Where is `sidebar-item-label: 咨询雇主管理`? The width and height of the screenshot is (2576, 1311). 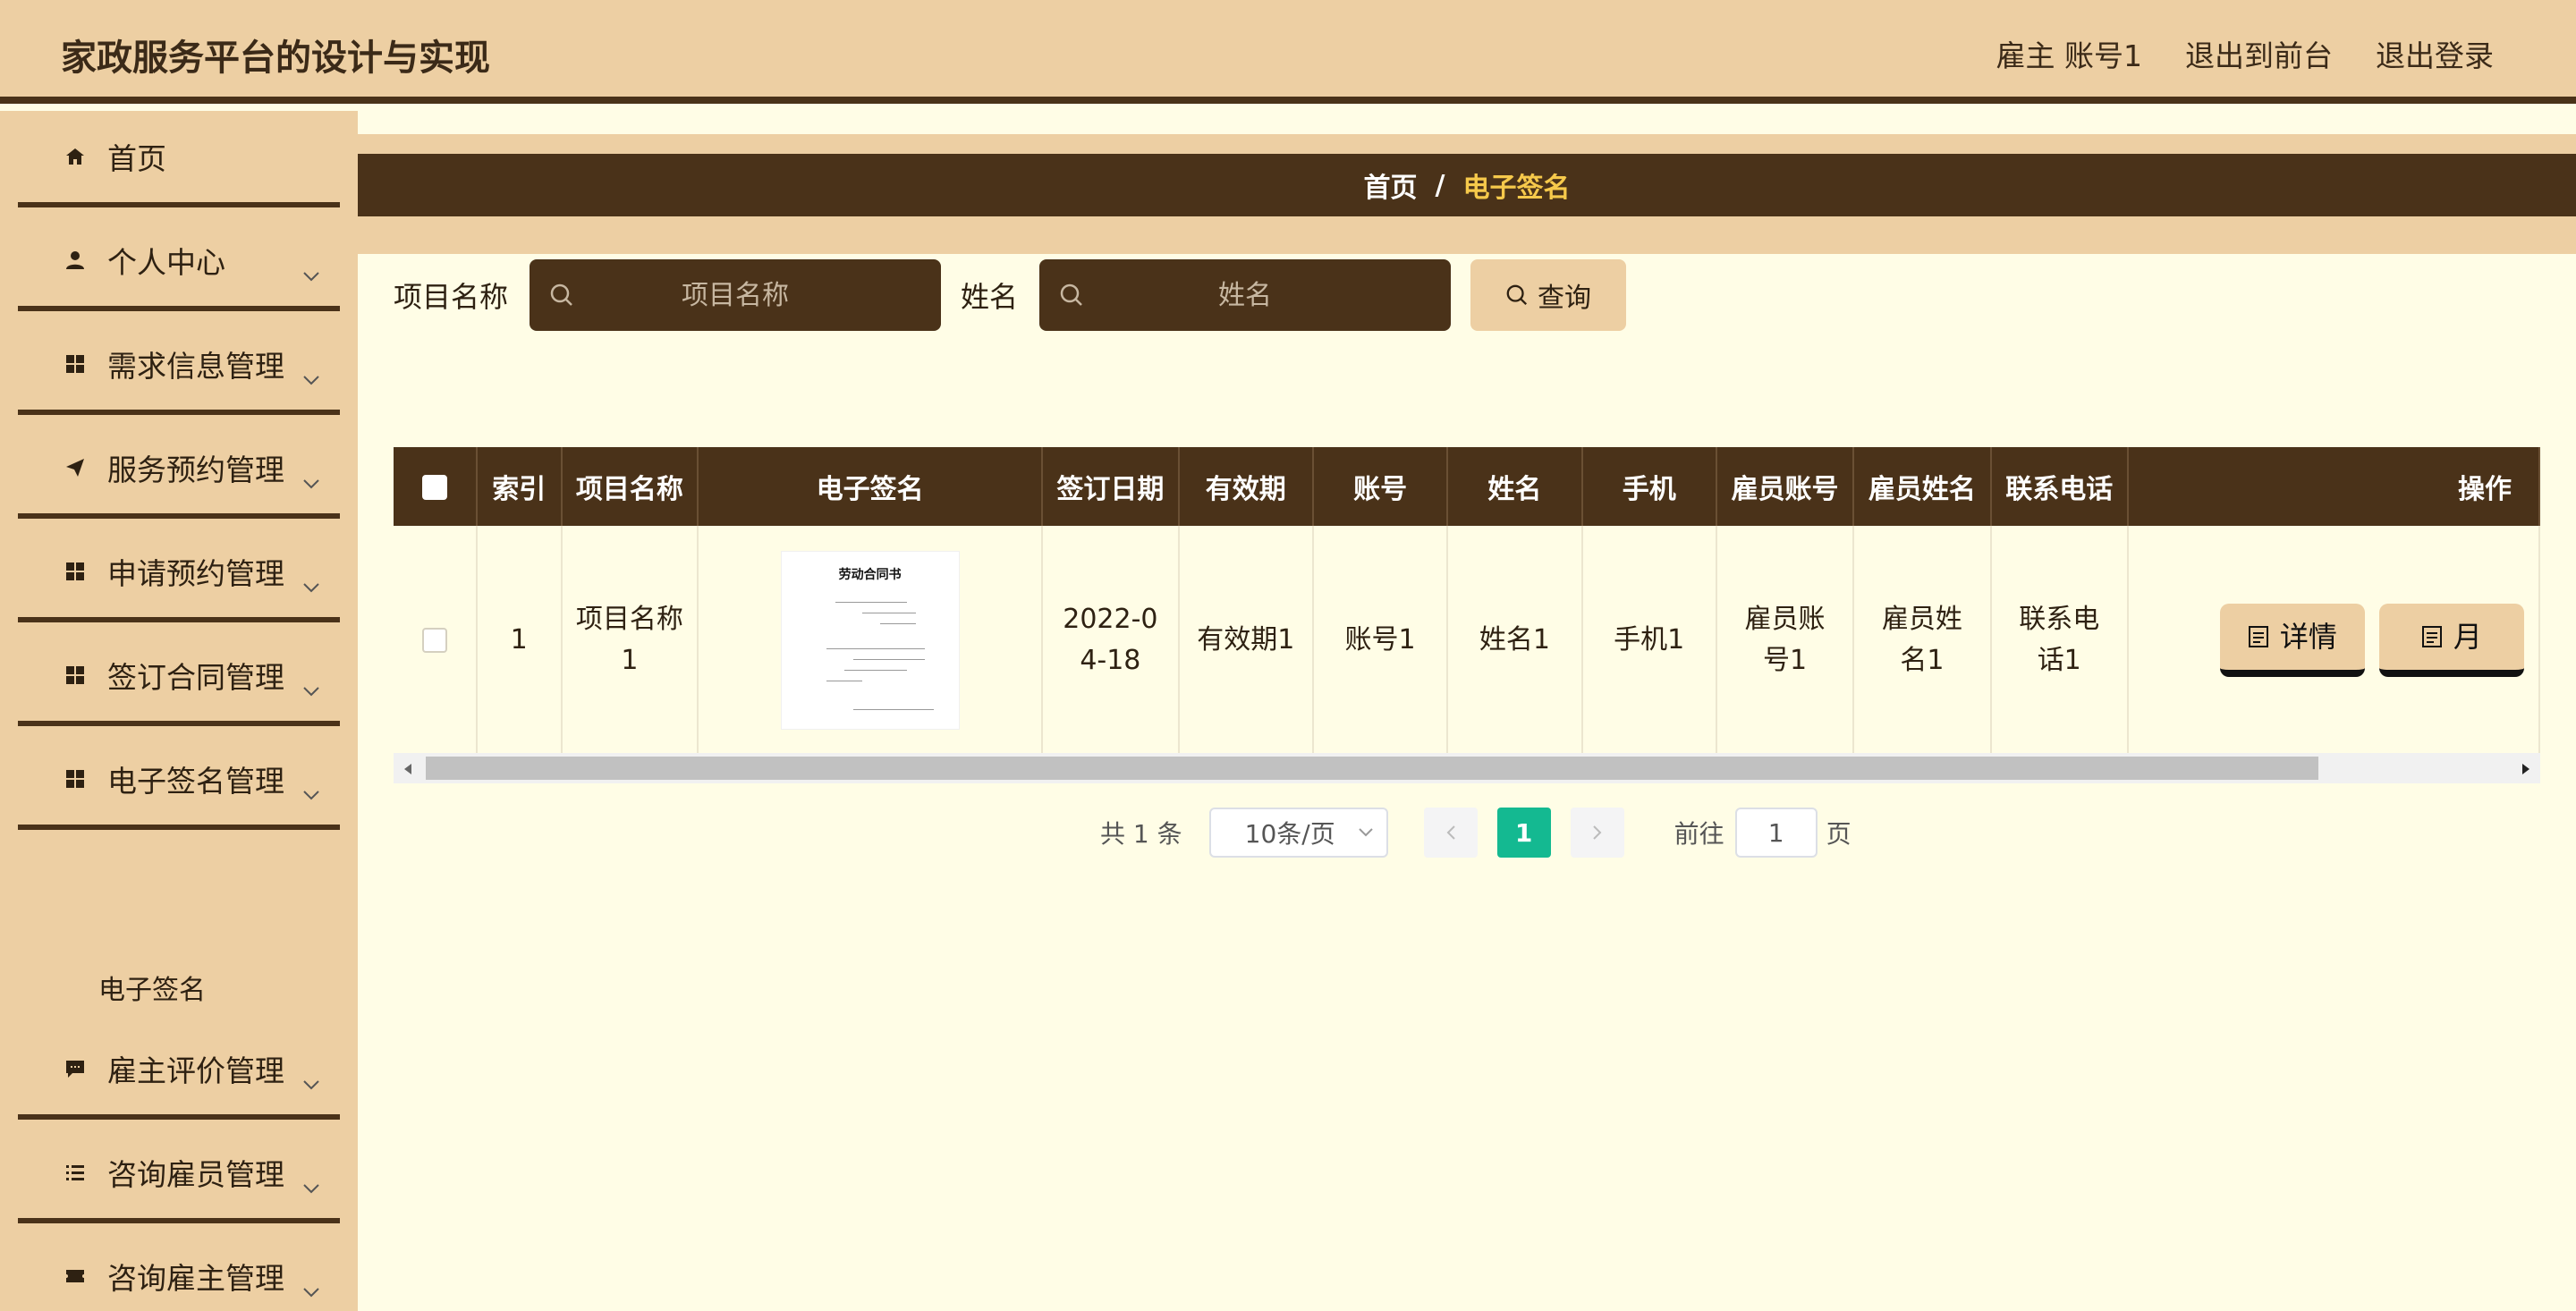 sidebar-item-label: 咨询雇主管理 is located at coordinates (195, 1278).